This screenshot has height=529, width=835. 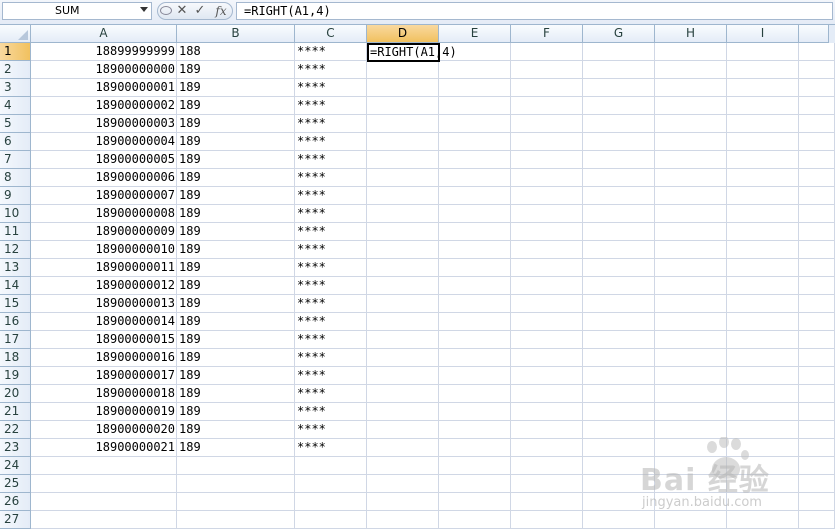 What do you see at coordinates (15, 322) in the screenshot?
I see `row-header: 16` at bounding box center [15, 322].